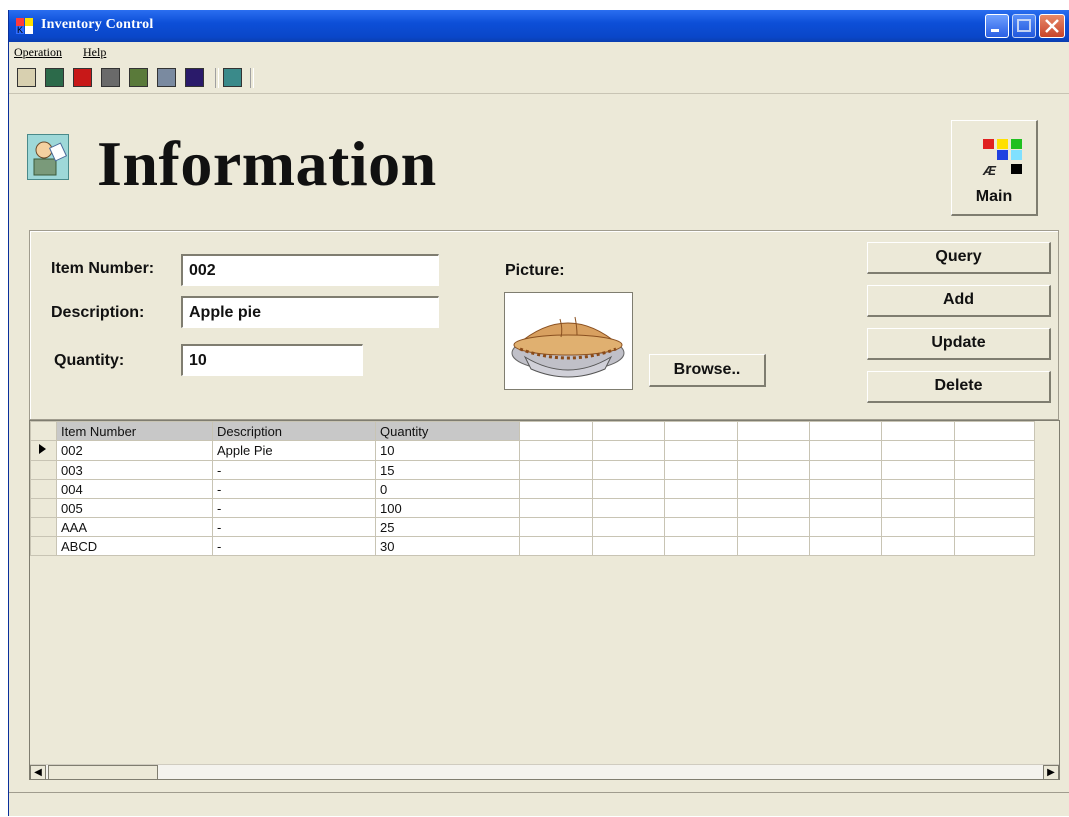  Describe the element at coordinates (166, 77) in the screenshot. I see `photo-icon` at that location.